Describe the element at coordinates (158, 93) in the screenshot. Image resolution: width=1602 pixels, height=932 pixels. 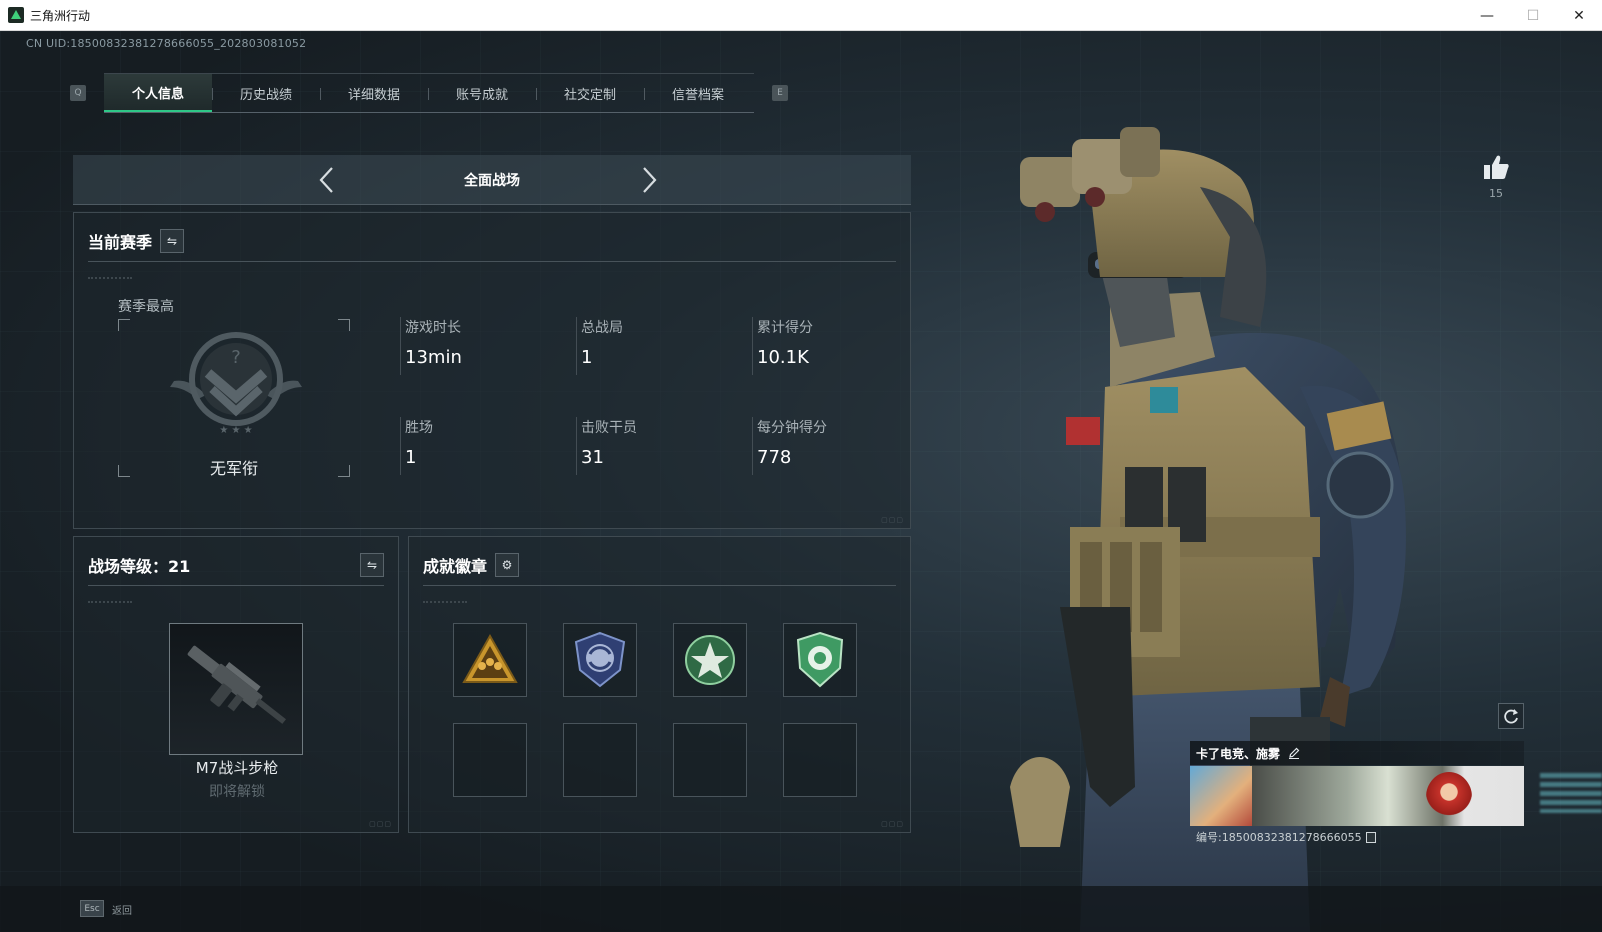
I see `tab-personal-info: 个人信息` at that location.